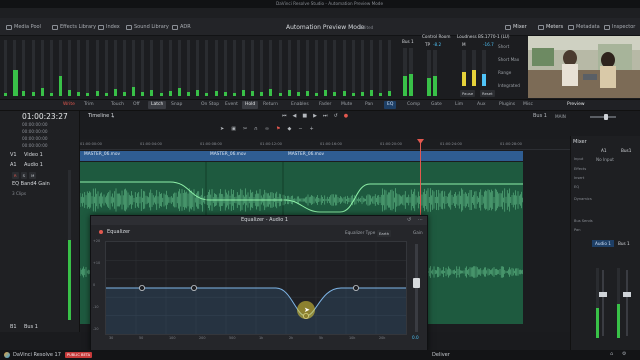 This screenshot has width=640, height=360. I want to click on mouse-cursor-icon: ➤, so click(307, 310).